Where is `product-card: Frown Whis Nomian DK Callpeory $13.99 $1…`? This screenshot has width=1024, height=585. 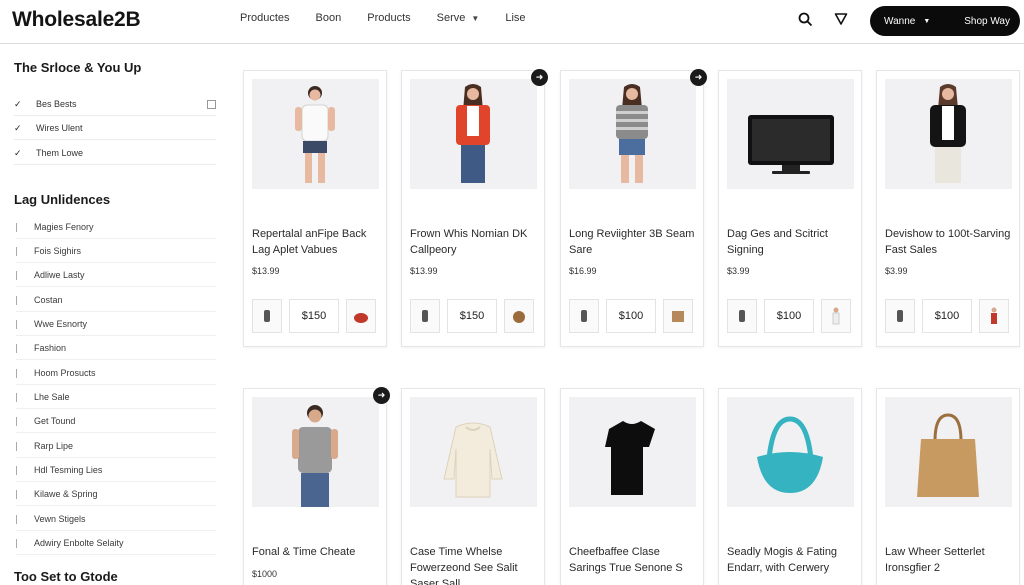 product-card: Frown Whis Nomian DK Callpeory $13.99 $1… is located at coordinates (473, 208).